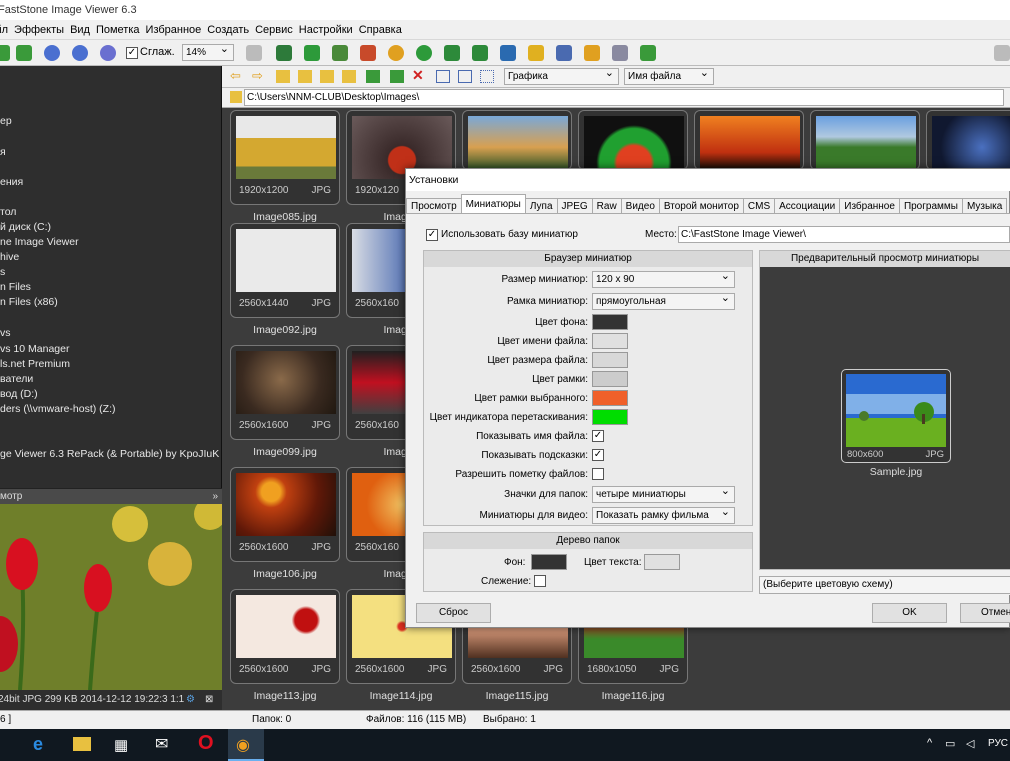  I want to click on tree-text-swatch, so click(662, 562).